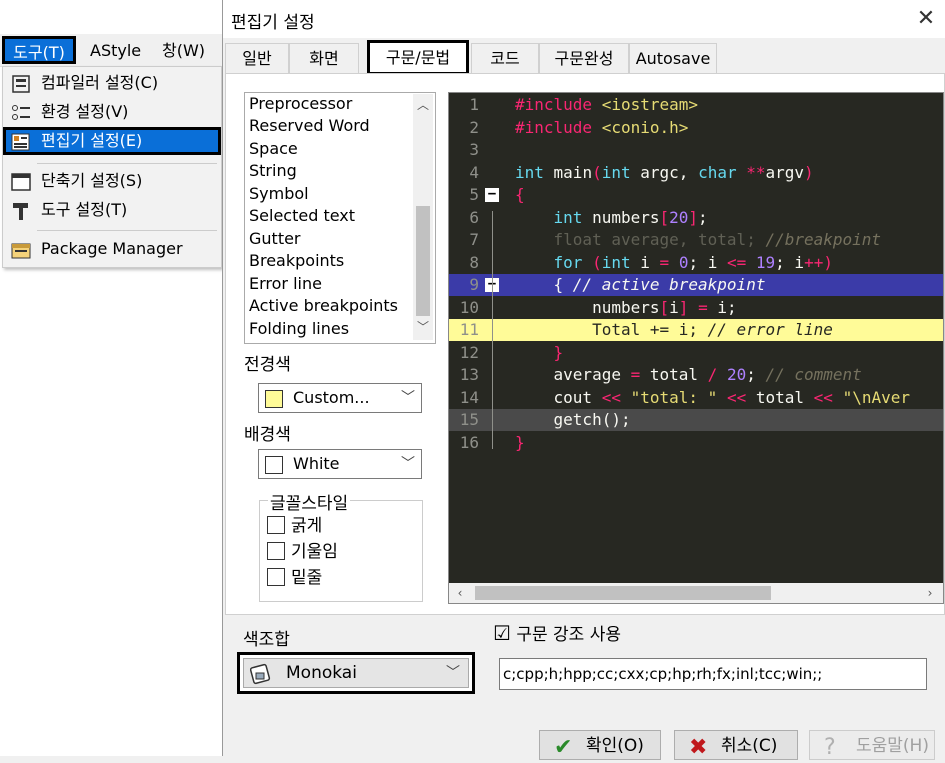 The image size is (945, 763). What do you see at coordinates (756, 172) in the screenshot?
I see `code-token: **` at bounding box center [756, 172].